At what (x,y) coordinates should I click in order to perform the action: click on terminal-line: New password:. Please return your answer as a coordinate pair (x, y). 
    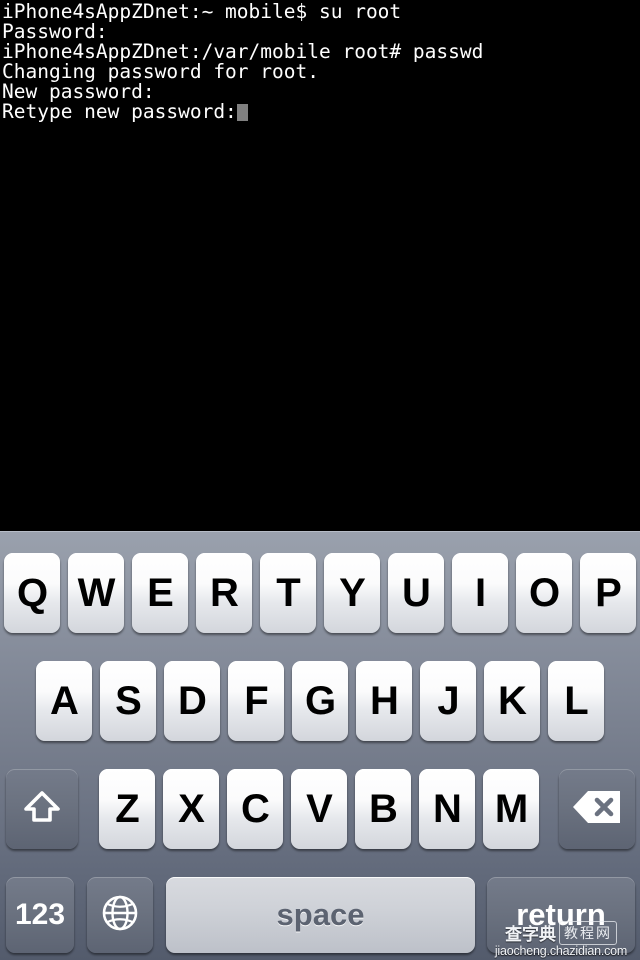
    Looking at the image, I should click on (78, 91).